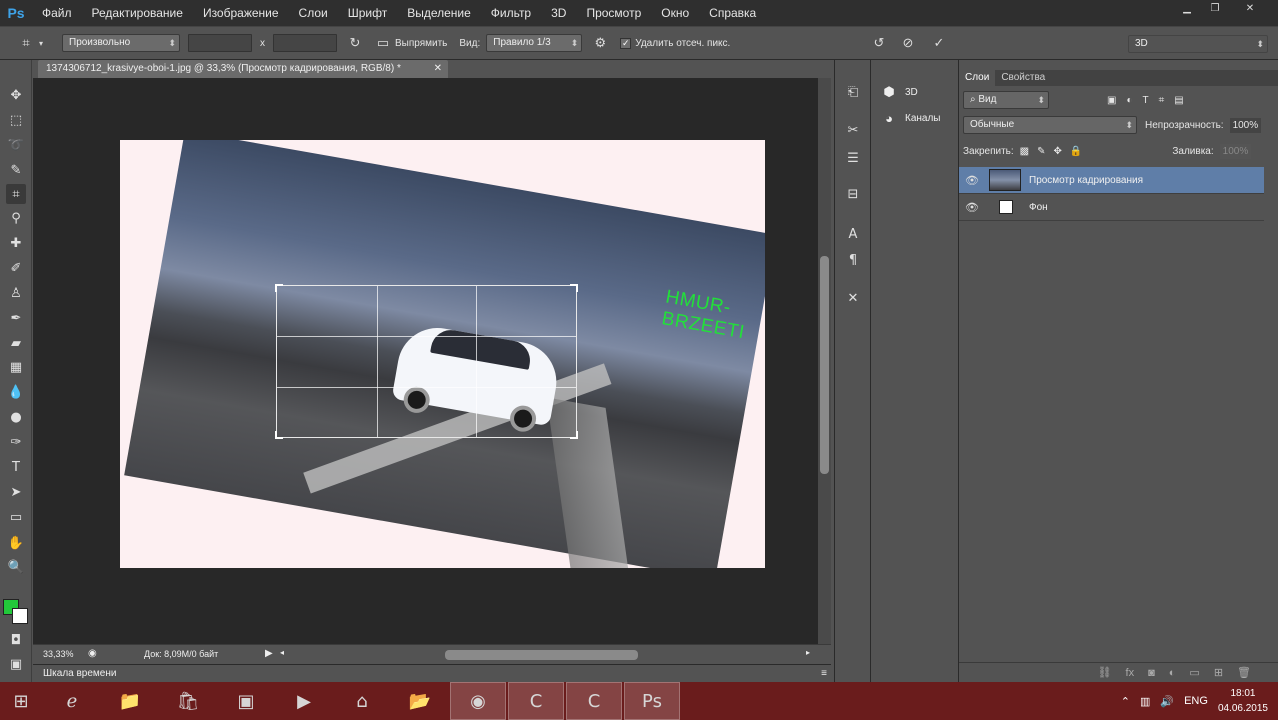  What do you see at coordinates (1086, 180) in the screenshot?
I see `layer-name: Просмотр кадрирования` at bounding box center [1086, 180].